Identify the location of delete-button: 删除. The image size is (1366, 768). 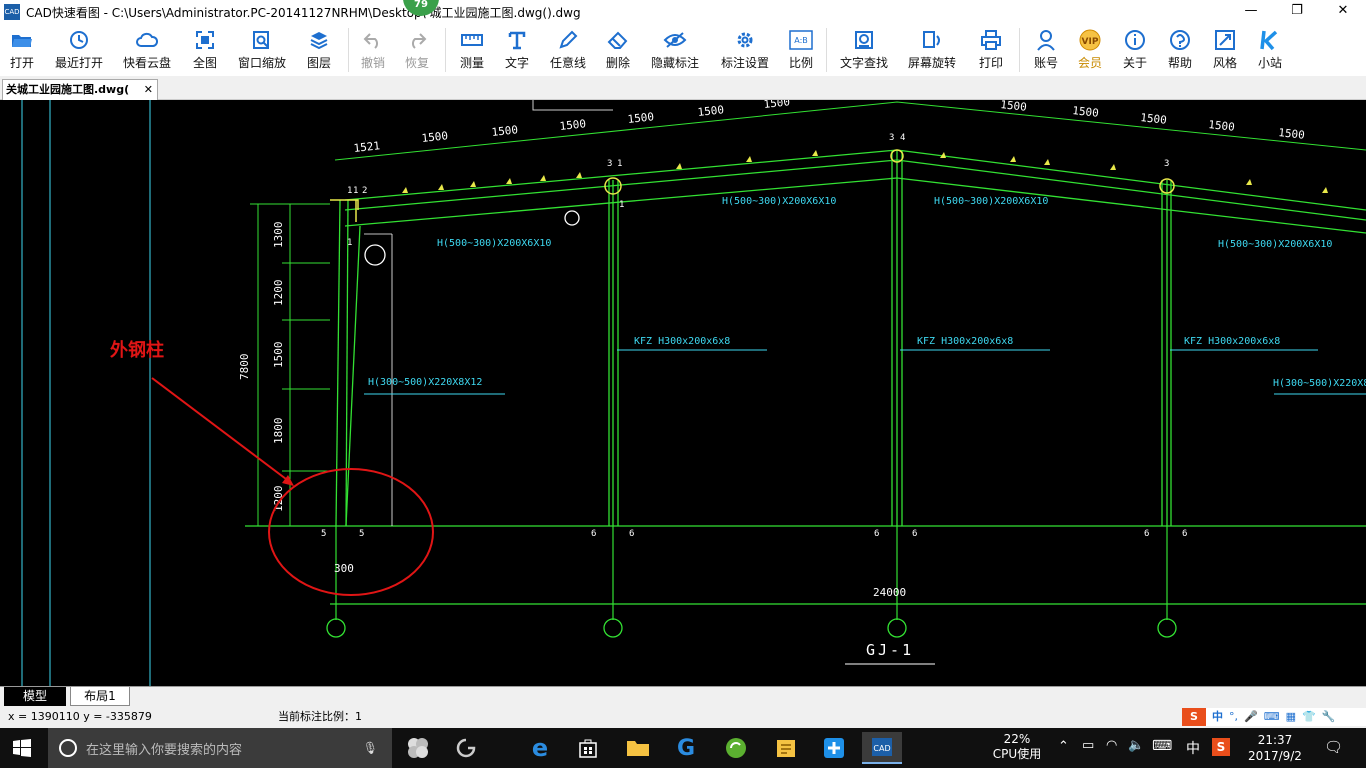
(618, 50).